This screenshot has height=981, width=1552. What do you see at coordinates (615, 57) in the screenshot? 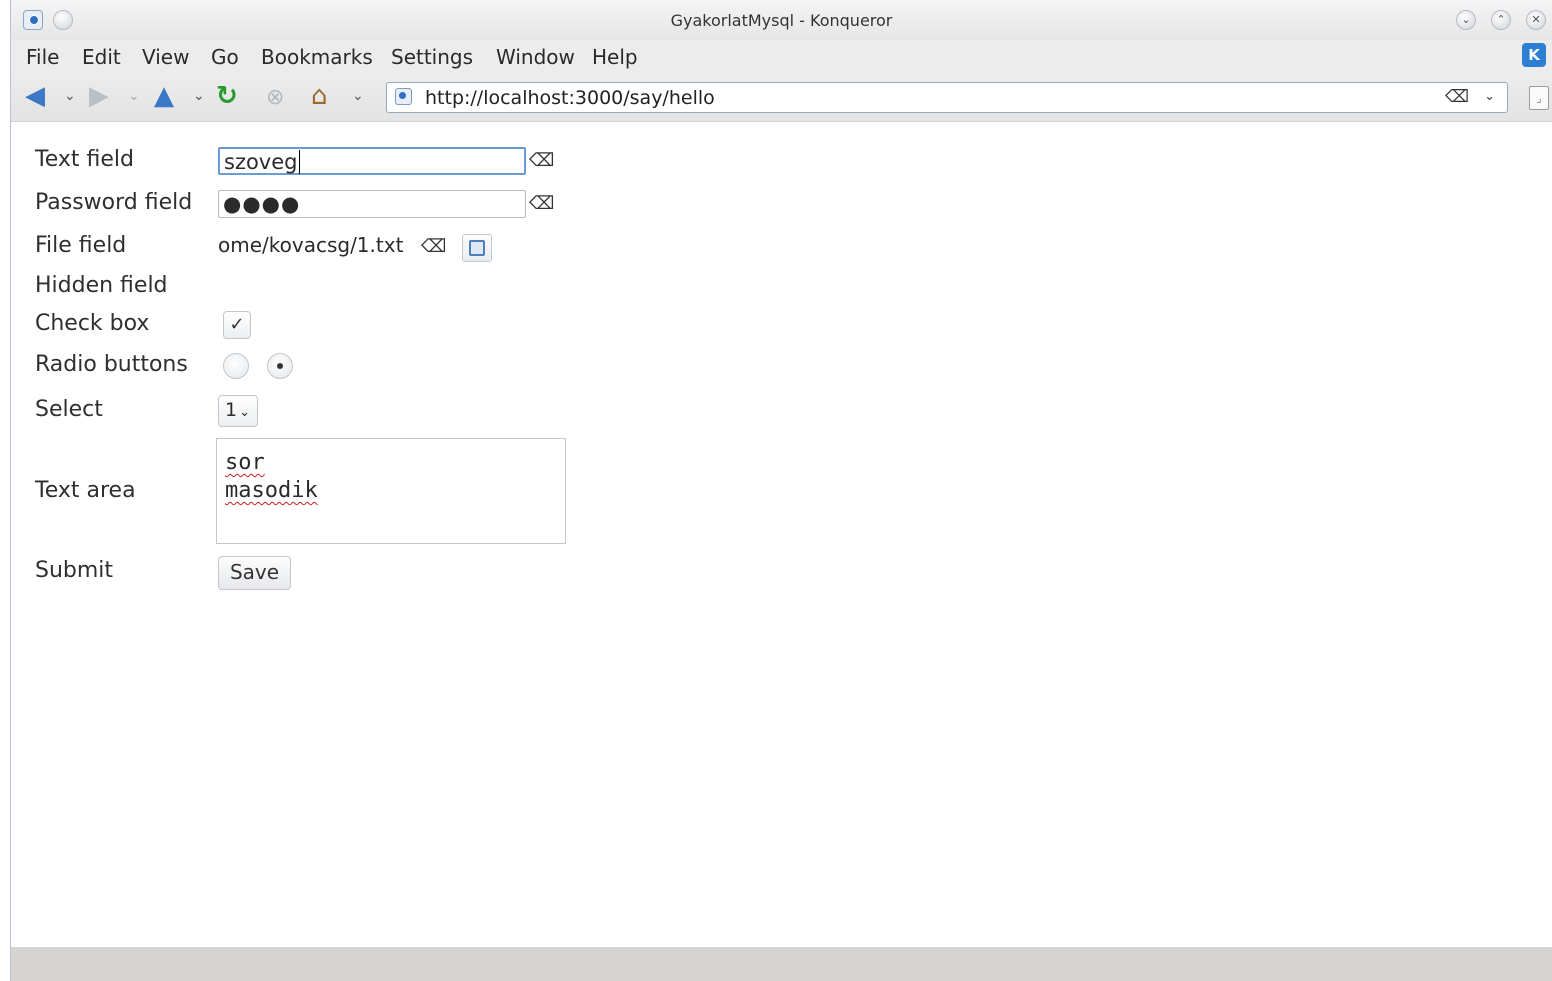
I see `menu-help: Help` at bounding box center [615, 57].